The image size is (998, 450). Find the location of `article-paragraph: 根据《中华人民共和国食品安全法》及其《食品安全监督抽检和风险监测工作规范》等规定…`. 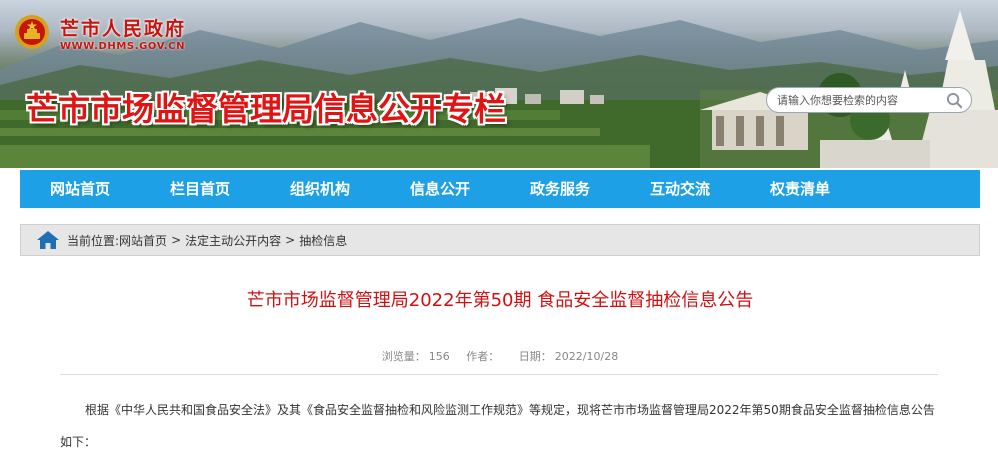

article-paragraph: 根据《中华人民共和国食品安全法》及其《食品安全监督抽检和风险监测工作规范》等规定… is located at coordinates (497, 426).